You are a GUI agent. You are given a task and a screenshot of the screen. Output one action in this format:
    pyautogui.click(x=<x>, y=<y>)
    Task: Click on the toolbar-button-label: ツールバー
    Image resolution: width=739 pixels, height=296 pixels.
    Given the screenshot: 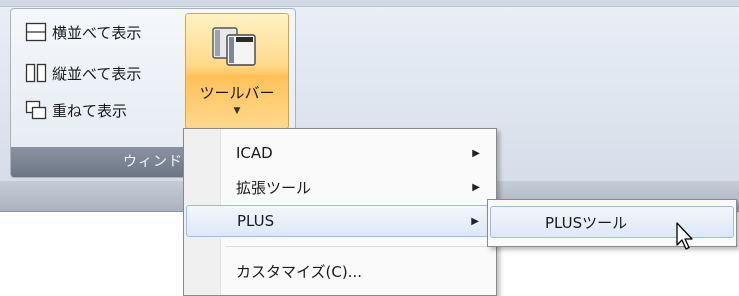 What is the action you would take?
    pyautogui.click(x=237, y=93)
    